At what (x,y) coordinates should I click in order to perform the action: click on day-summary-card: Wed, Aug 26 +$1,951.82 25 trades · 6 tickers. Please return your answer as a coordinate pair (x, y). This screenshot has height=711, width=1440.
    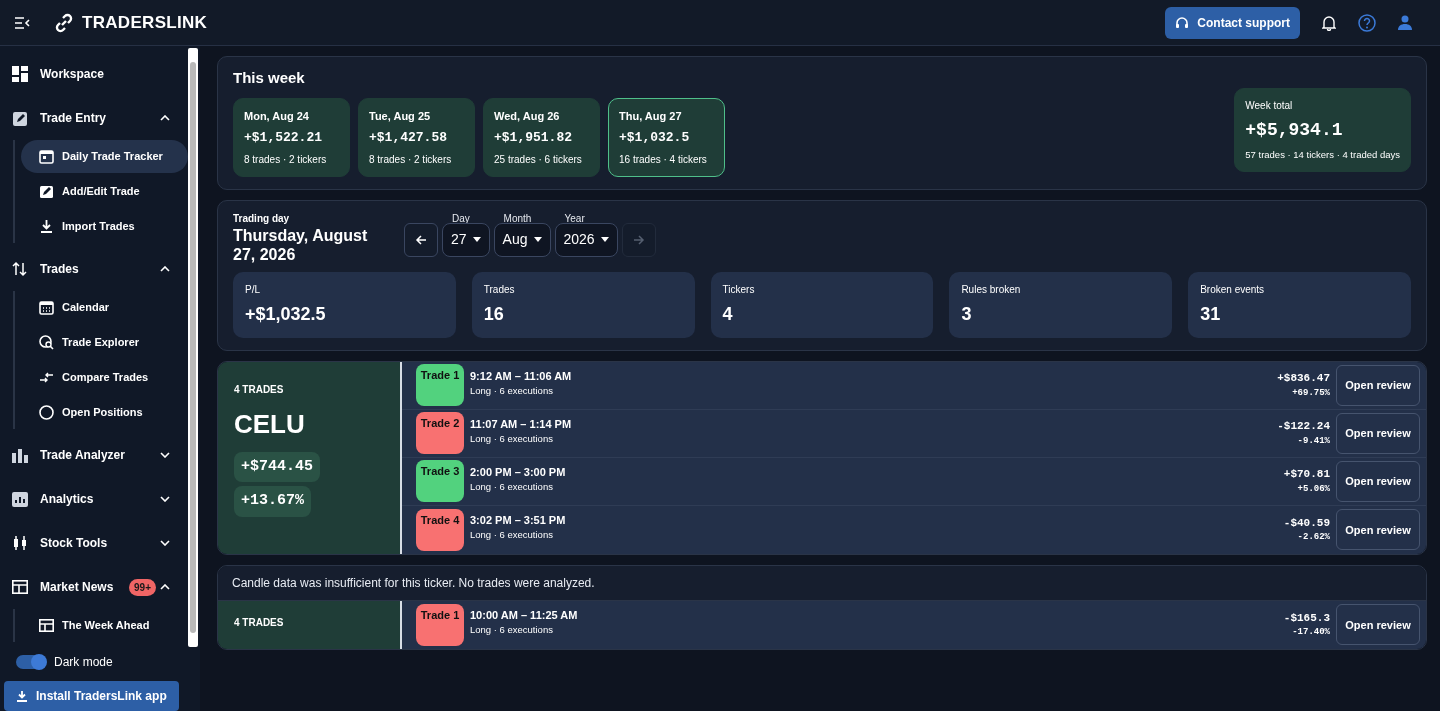
    Looking at the image, I should click on (541, 137).